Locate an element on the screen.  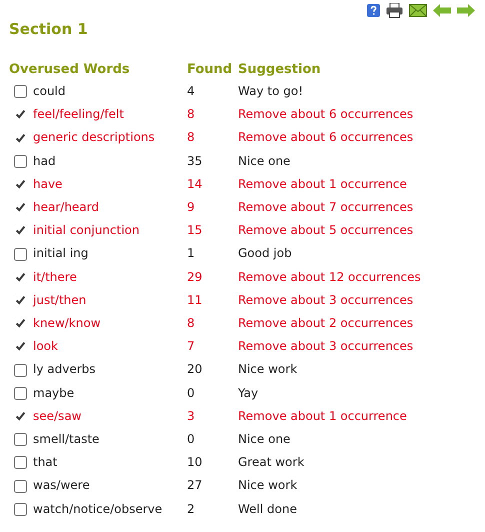
found-count: 10 is located at coordinates (195, 463).